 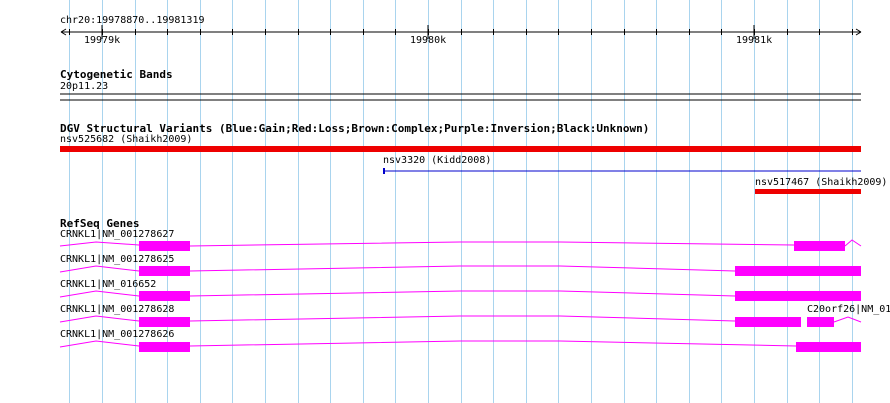 What do you see at coordinates (117, 335) in the screenshot?
I see `gene-label: CRNKL1|NM_001278626` at bounding box center [117, 335].